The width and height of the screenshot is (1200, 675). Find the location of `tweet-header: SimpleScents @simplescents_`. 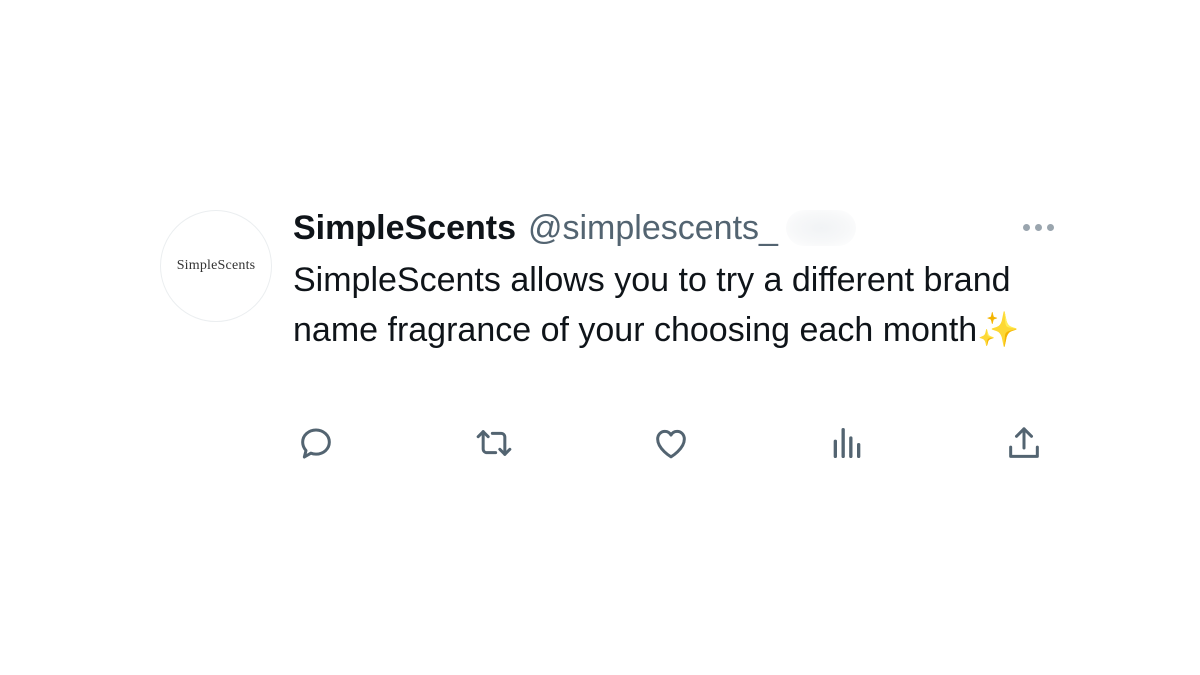

tweet-header: SimpleScents @simplescents_ is located at coordinates (574, 228).